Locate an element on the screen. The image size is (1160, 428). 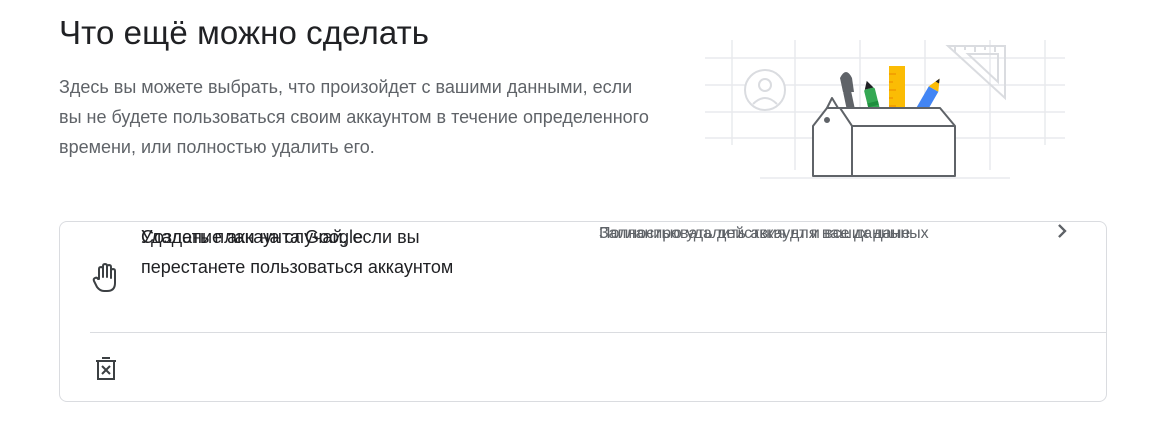
option-delete-google-account is located at coordinates (584, 367).